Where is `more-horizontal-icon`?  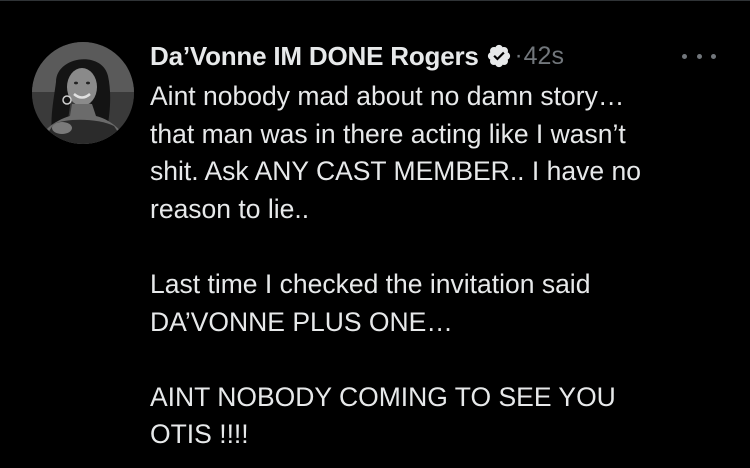
more-horizontal-icon is located at coordinates (699, 56).